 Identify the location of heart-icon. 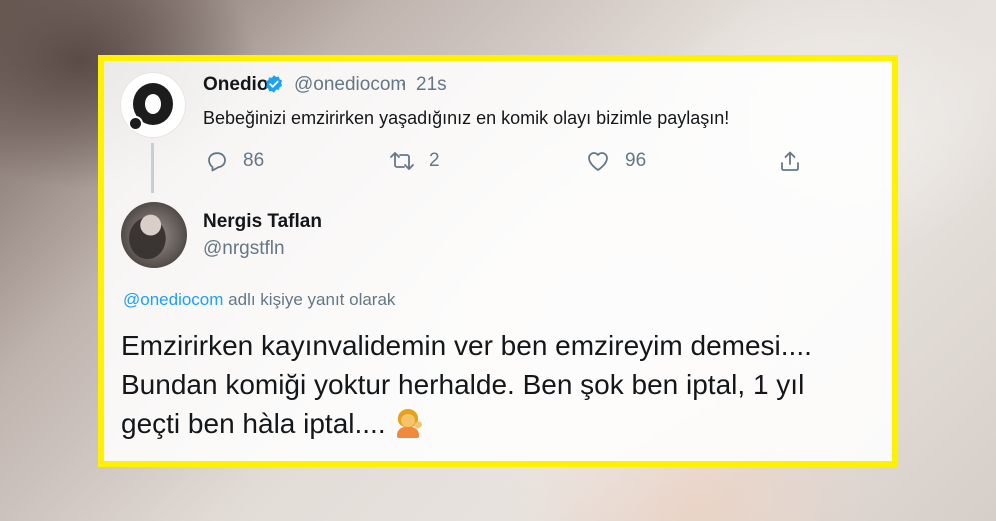
(598, 161).